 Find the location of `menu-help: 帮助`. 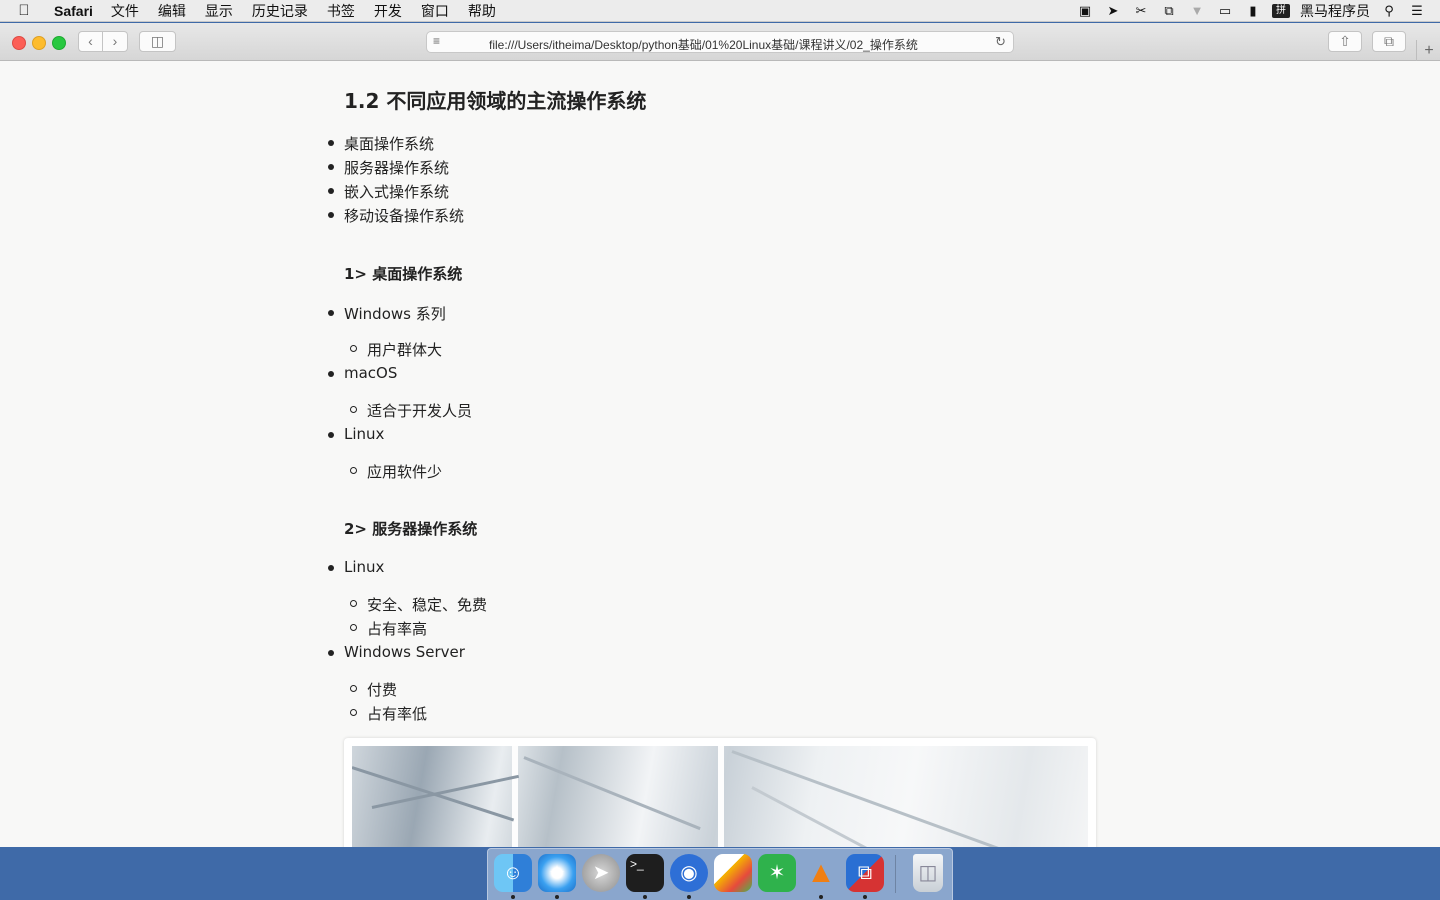

menu-help: 帮助 is located at coordinates (482, 11).